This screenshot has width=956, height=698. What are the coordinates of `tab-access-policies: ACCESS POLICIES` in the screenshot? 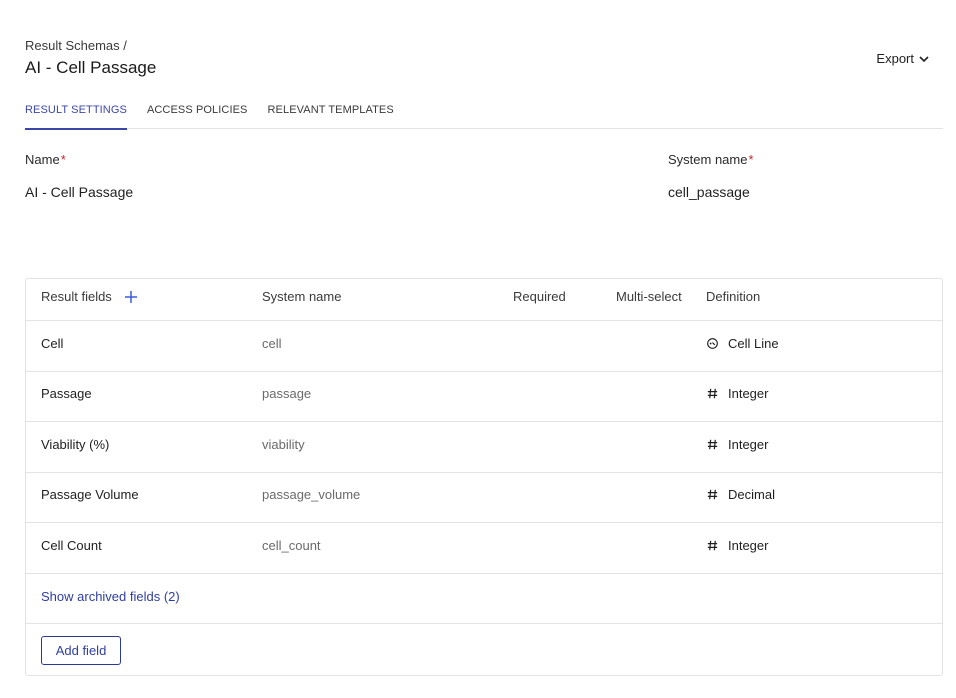 It's located at (197, 114).